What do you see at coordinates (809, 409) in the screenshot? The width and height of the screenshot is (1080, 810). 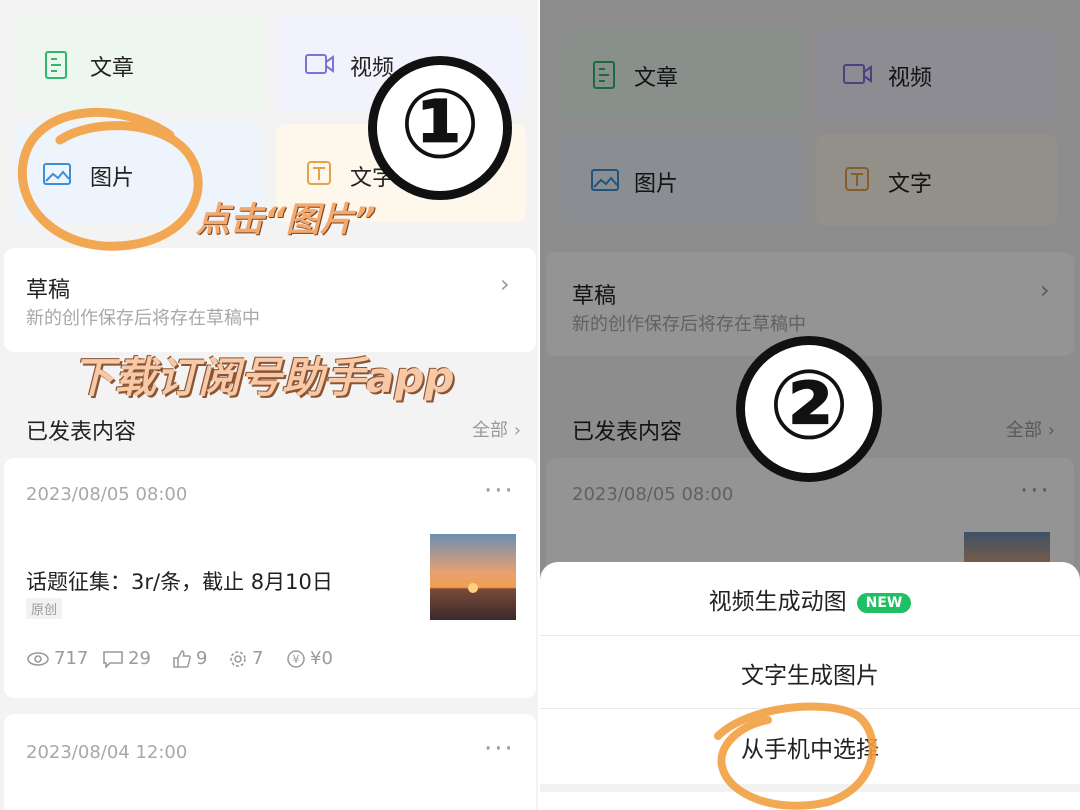 I see `step-2-badge: ②` at bounding box center [809, 409].